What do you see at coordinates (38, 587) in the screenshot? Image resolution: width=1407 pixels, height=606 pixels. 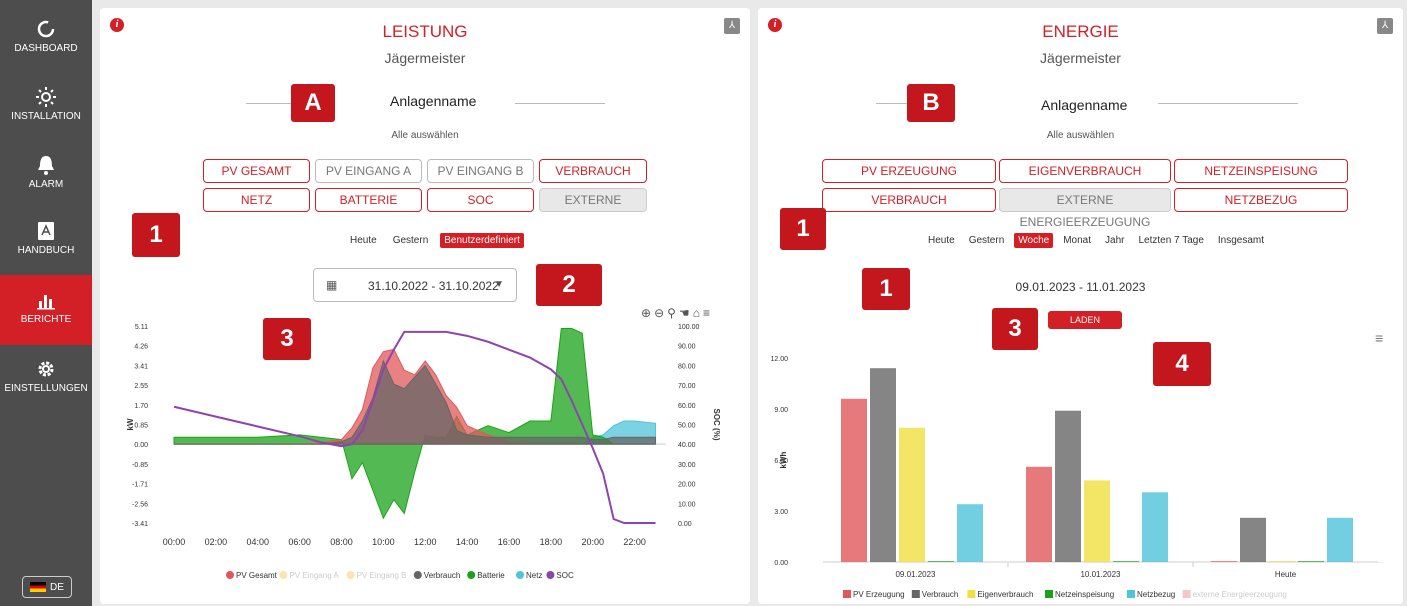 I see `german-flag-icon` at bounding box center [38, 587].